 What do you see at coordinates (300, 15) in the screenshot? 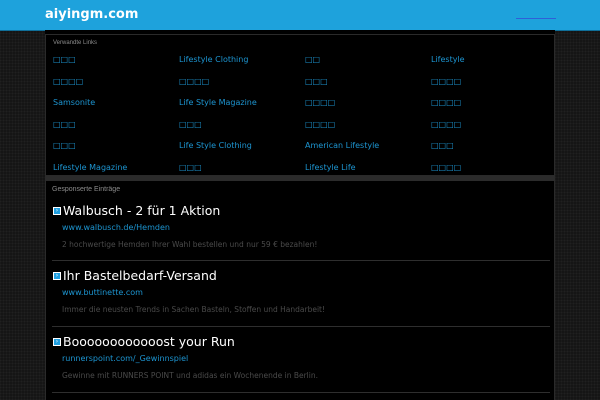
I see `top-bar: aiyingm.com` at bounding box center [300, 15].